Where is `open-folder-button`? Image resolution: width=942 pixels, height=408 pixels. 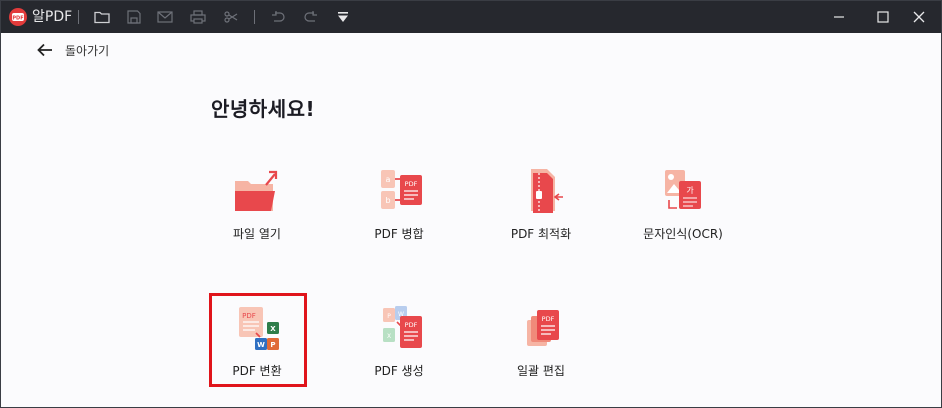
open-folder-button is located at coordinates (102, 17).